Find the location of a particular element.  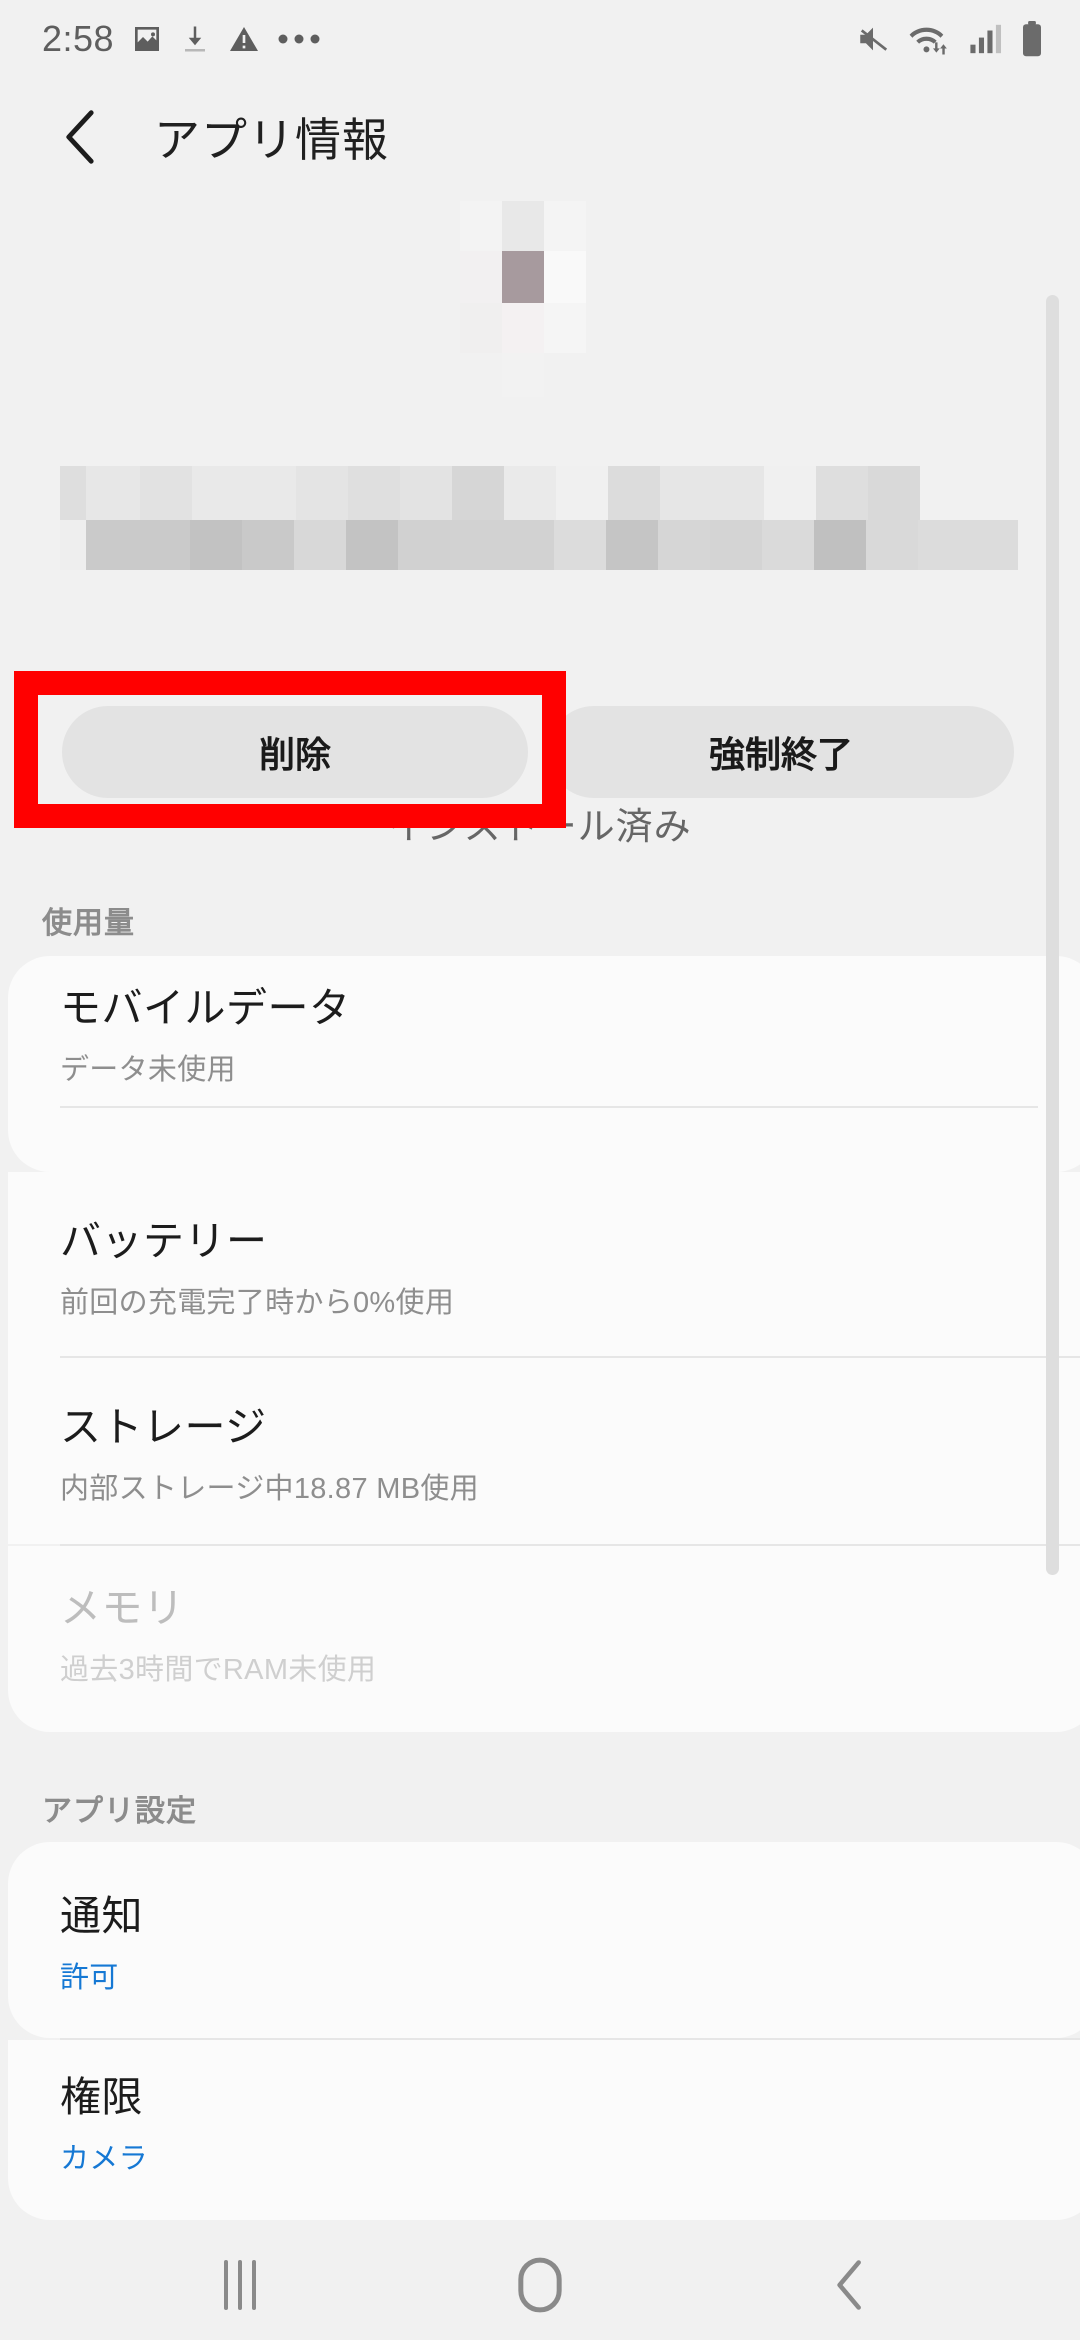

row-subtitle: 内部ストレージ中18.87 MB使用 is located at coordinates (269, 1489).